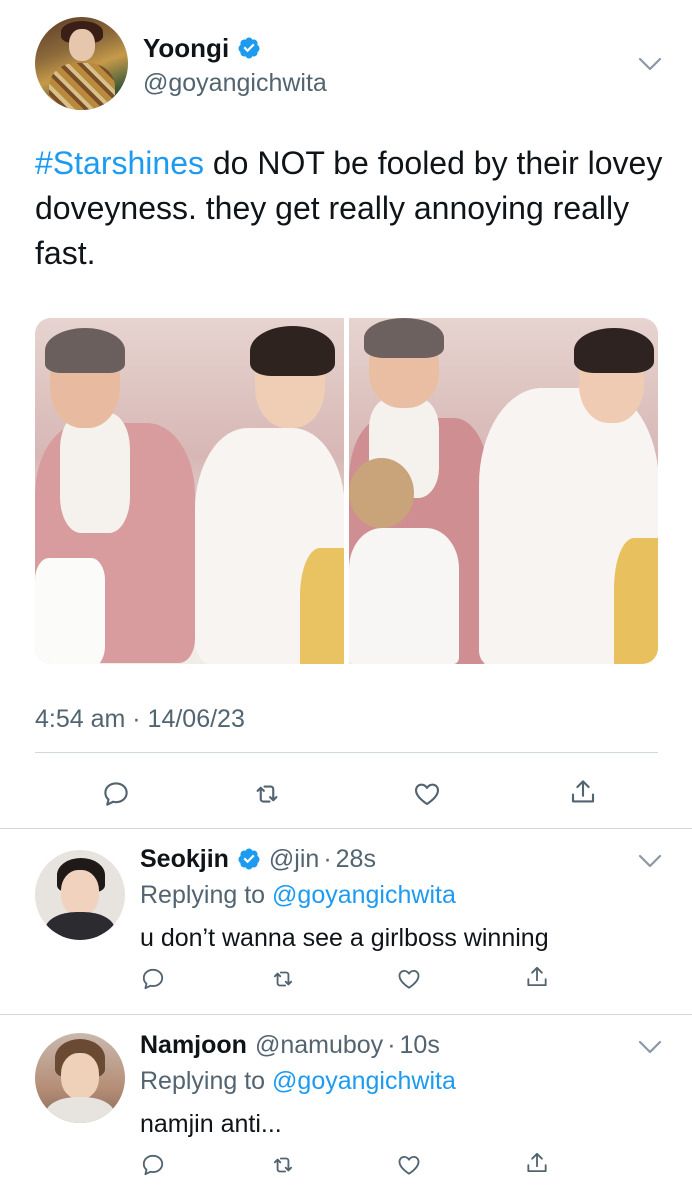 The width and height of the screenshot is (692, 1200). Describe the element at coordinates (294, 859) in the screenshot. I see `reply-handle: @jin` at that location.